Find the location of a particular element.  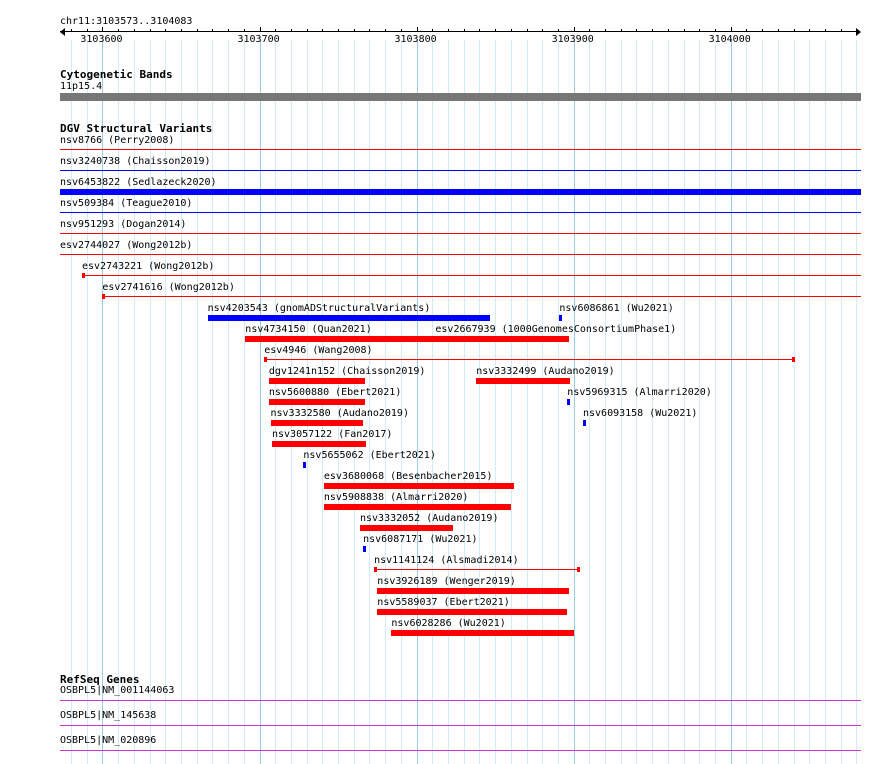

variant-label: esv2744027 (Wong2012b) is located at coordinates (126, 245).